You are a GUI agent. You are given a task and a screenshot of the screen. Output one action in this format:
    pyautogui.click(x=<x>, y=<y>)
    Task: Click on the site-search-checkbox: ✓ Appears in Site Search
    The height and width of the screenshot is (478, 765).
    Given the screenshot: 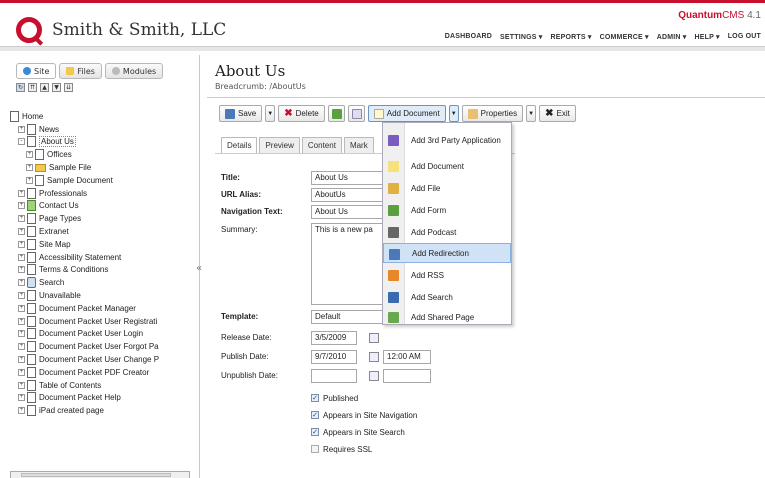 What is the action you would take?
    pyautogui.click(x=358, y=432)
    